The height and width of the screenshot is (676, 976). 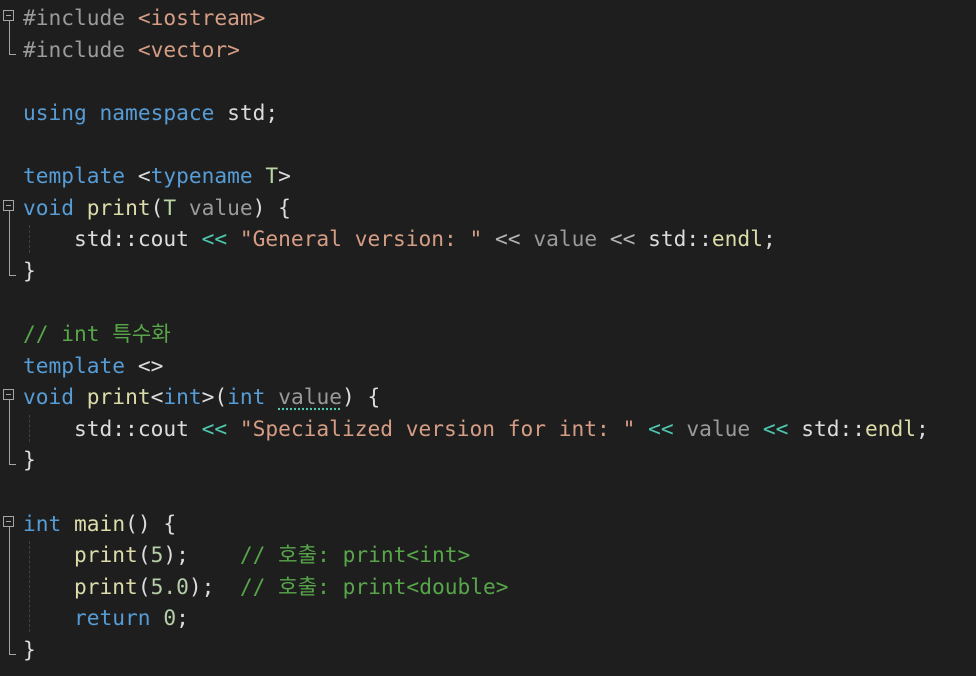 What do you see at coordinates (488, 617) in the screenshot?
I see `code-line: return 0;` at bounding box center [488, 617].